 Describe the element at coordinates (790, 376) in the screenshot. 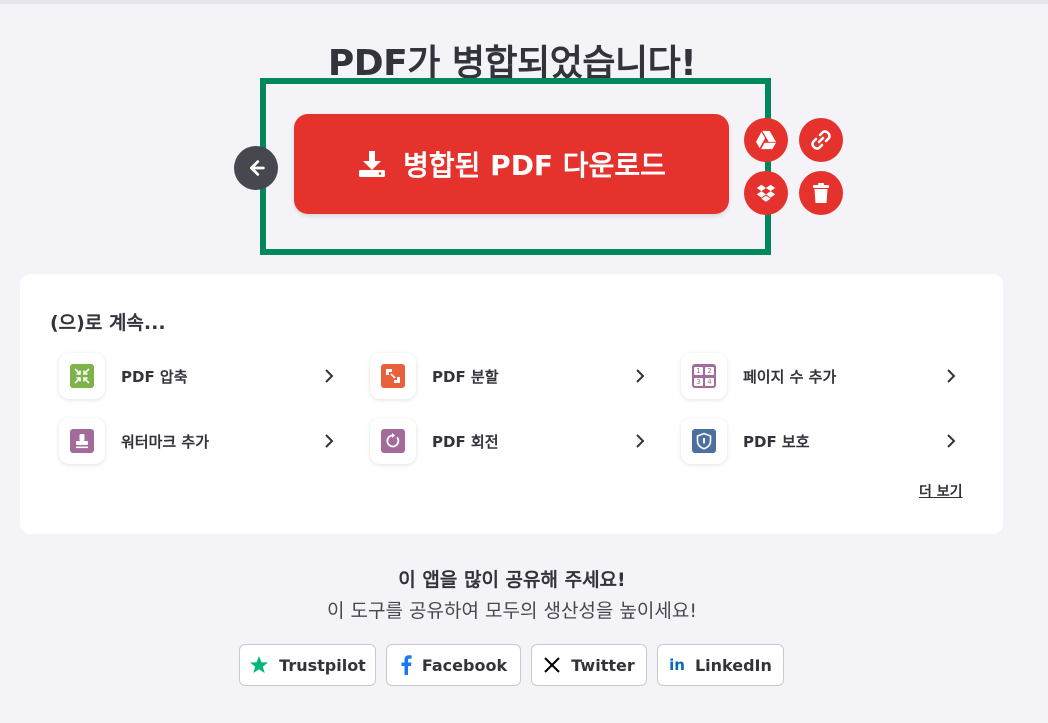

I see `tool-label: 페이지 수 추가` at that location.